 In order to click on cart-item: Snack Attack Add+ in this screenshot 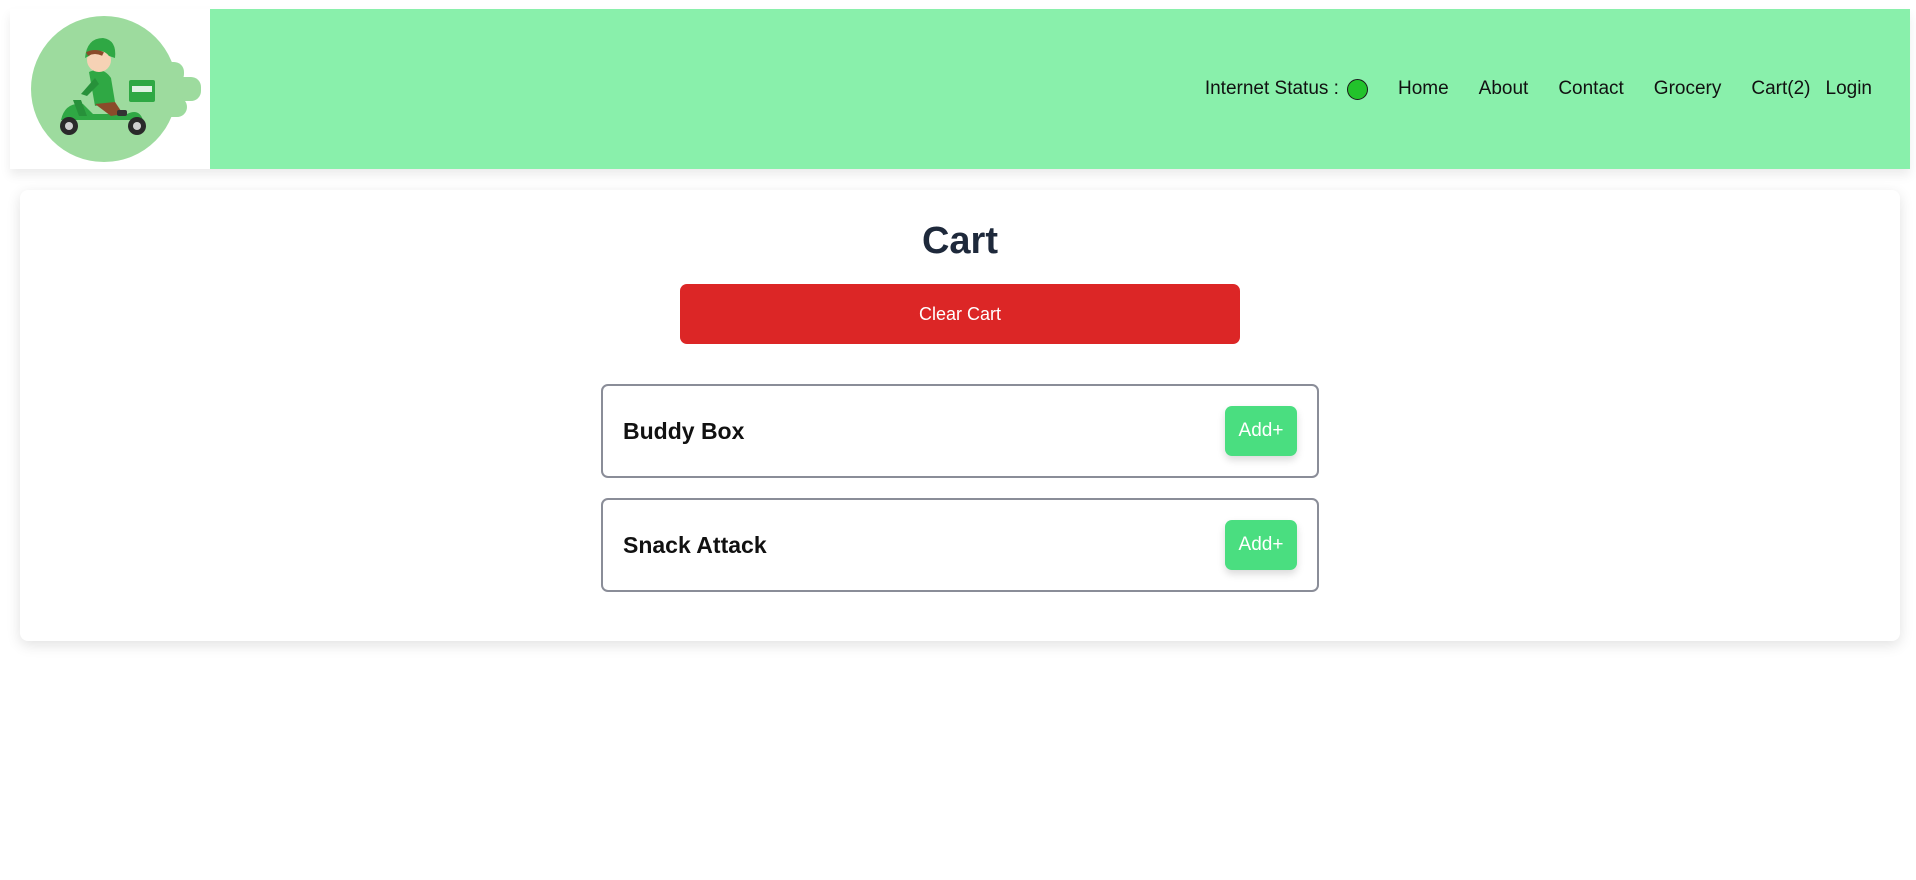, I will do `click(960, 545)`.